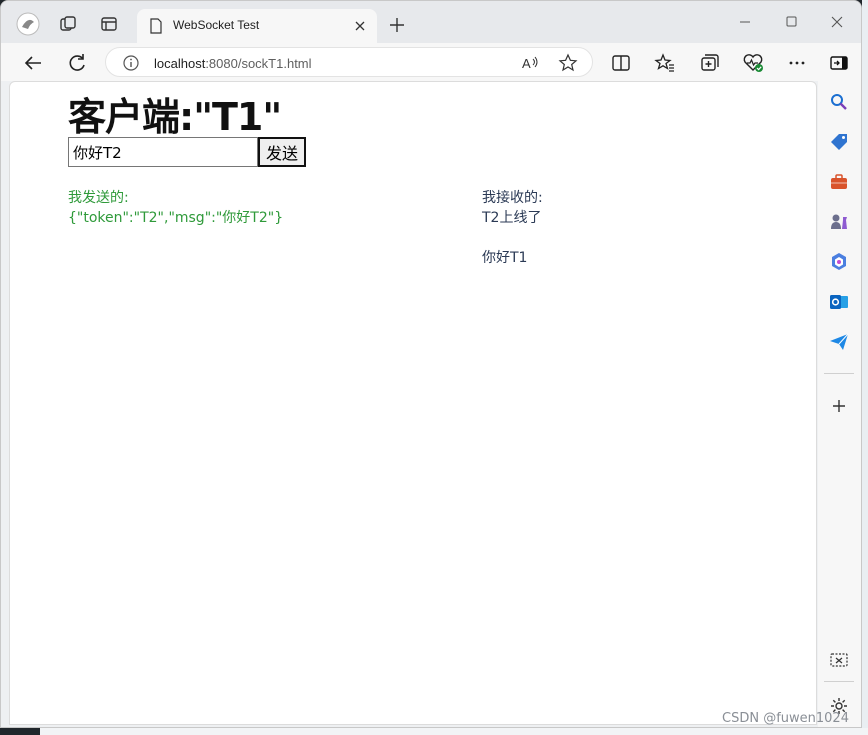 This screenshot has width=868, height=735. What do you see at coordinates (156, 28) in the screenshot?
I see `page-icon` at bounding box center [156, 28].